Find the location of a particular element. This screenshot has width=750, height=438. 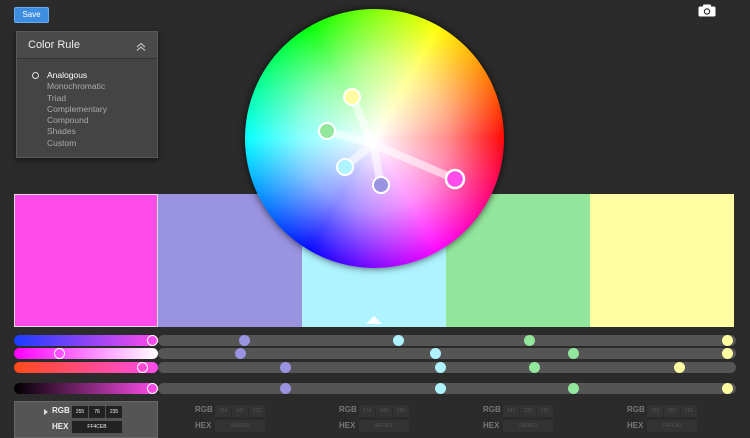

rule-option-complementary: Complementary is located at coordinates (69, 109).